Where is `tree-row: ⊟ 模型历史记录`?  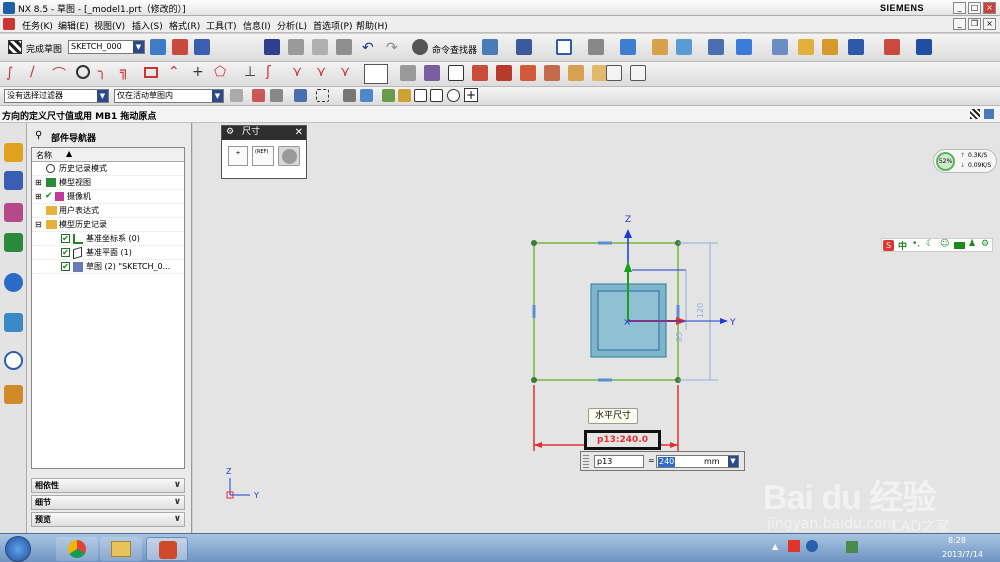
tree-row: ⊟ 模型历史记录 is located at coordinates (108, 225).